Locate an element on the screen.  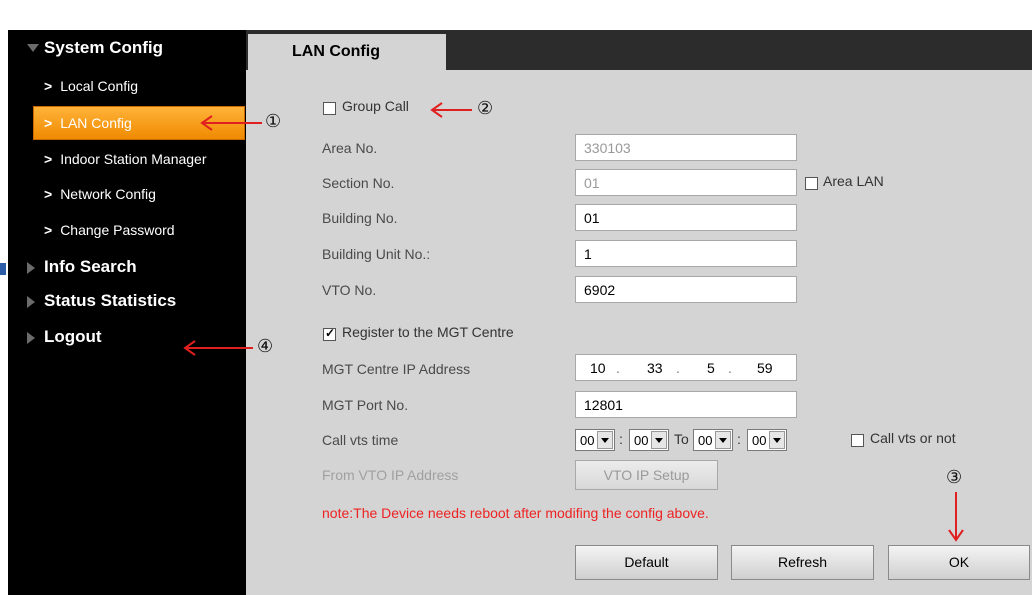
annotation-marker-2: ② is located at coordinates (485, 108).